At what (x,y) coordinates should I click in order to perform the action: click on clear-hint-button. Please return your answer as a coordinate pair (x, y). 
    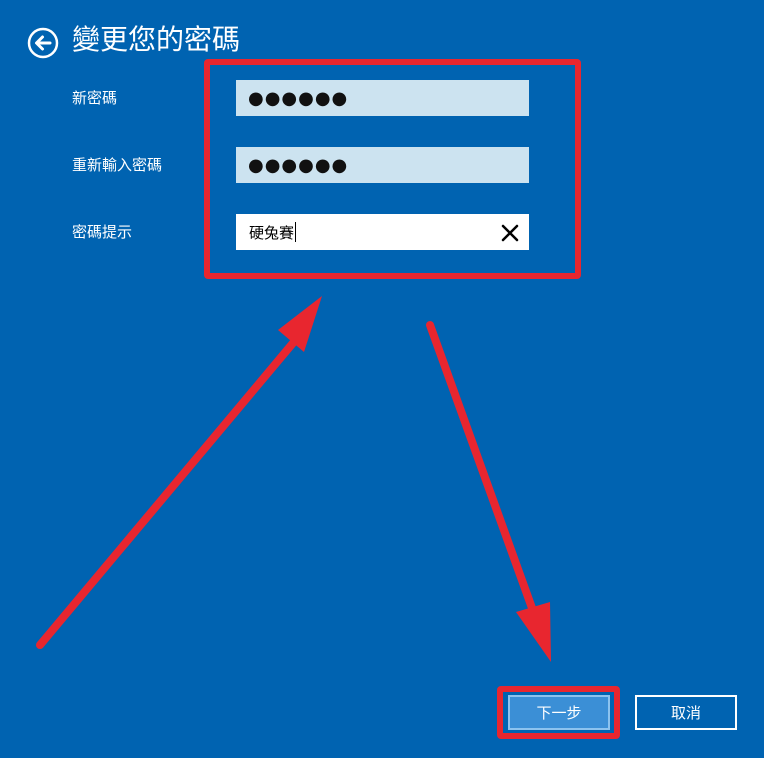
    Looking at the image, I should click on (510, 233).